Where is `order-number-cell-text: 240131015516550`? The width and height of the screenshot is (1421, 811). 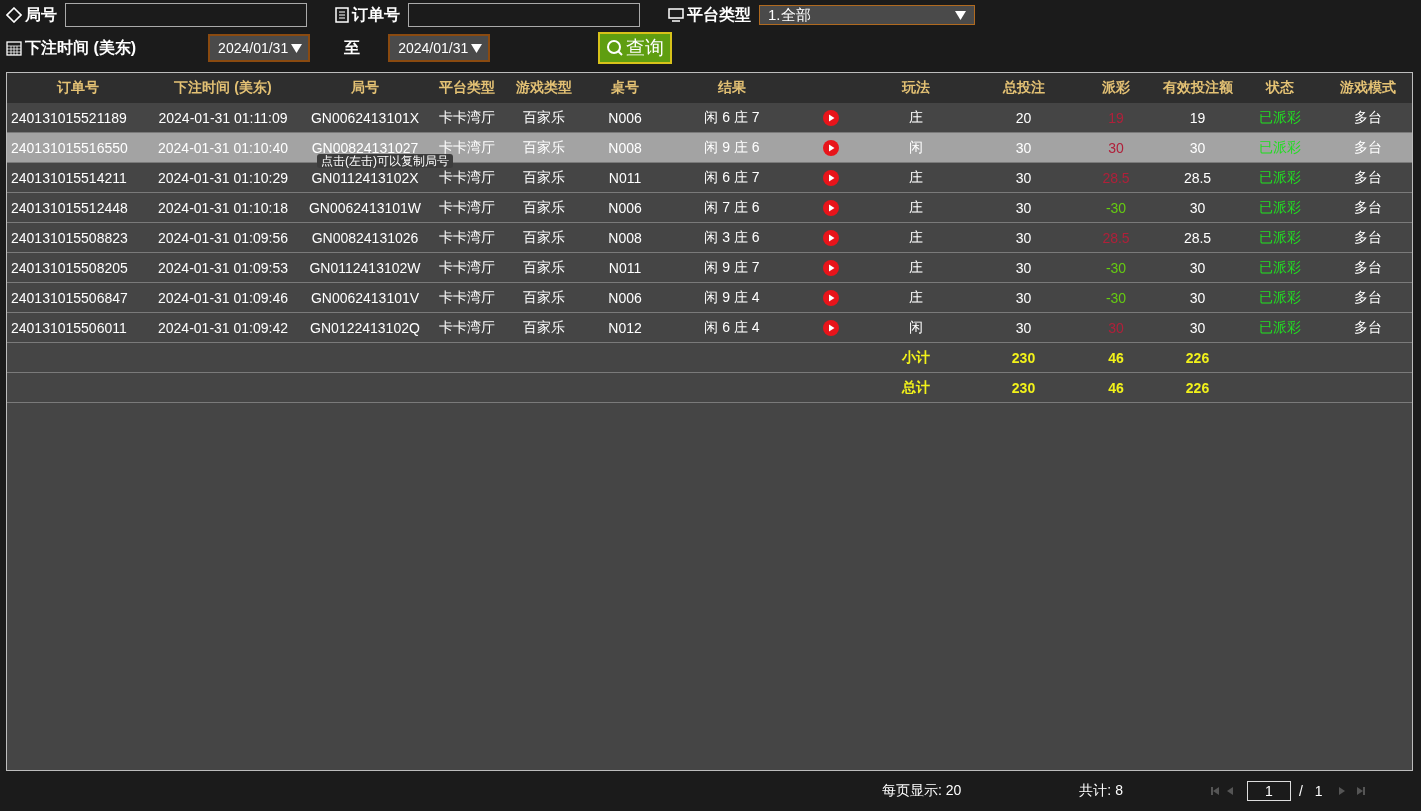 order-number-cell-text: 240131015516550 is located at coordinates (69, 147).